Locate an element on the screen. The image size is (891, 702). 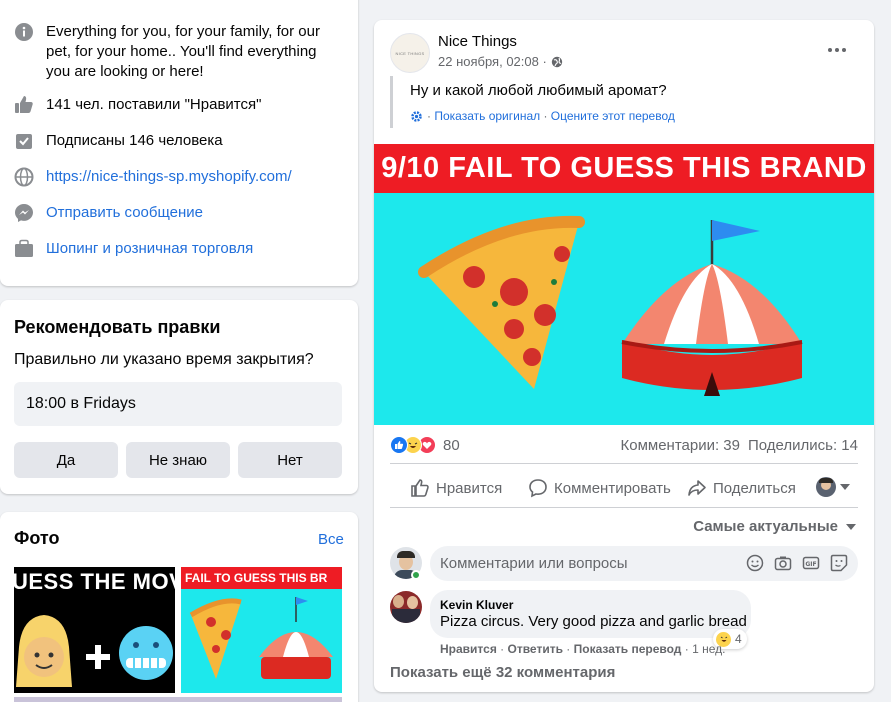
gif-icon: GIF is located at coordinates (811, 565).